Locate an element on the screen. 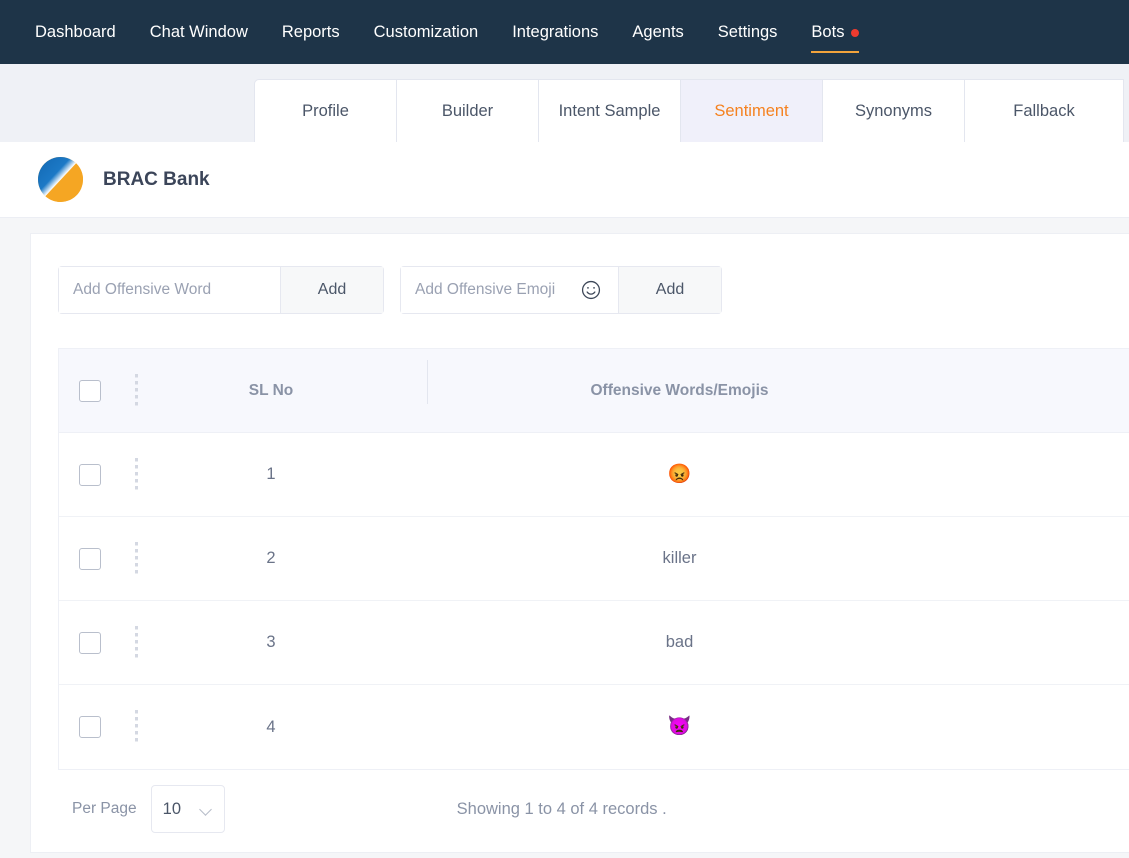  records-count-text: Showing 1 to 4 of 4 records . is located at coordinates (561, 808).